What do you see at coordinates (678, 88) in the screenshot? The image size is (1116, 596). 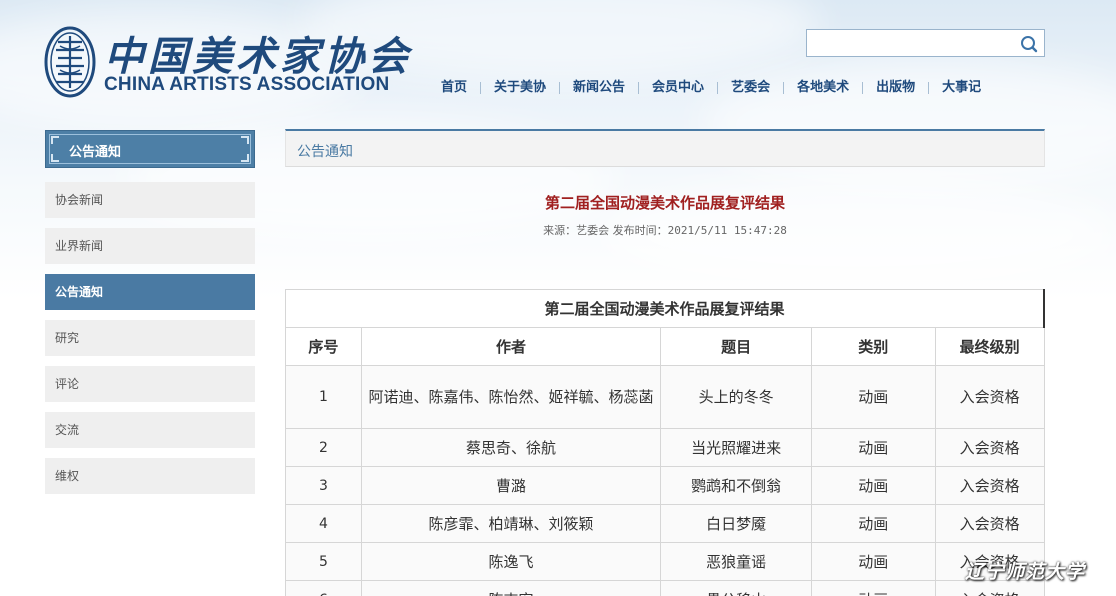 I see `nav-members: 会员中心` at bounding box center [678, 88].